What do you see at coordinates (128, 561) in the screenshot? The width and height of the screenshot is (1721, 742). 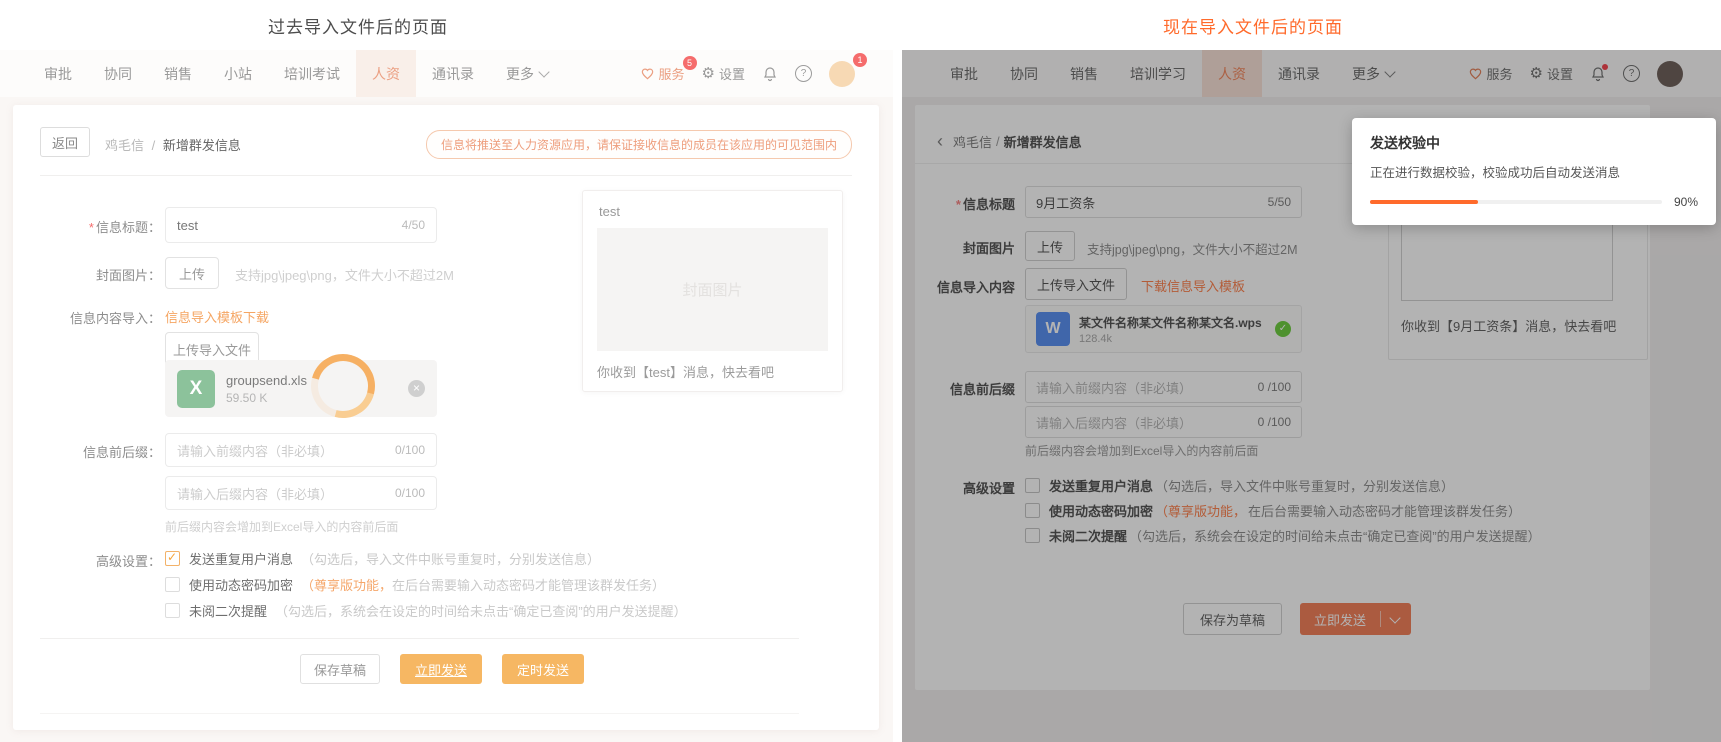 I see `advanced-label: 高级设置：` at bounding box center [128, 561].